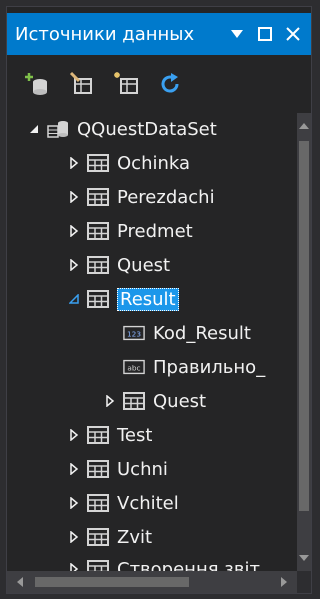  I want to click on chevron-left-icon, so click(20, 582).